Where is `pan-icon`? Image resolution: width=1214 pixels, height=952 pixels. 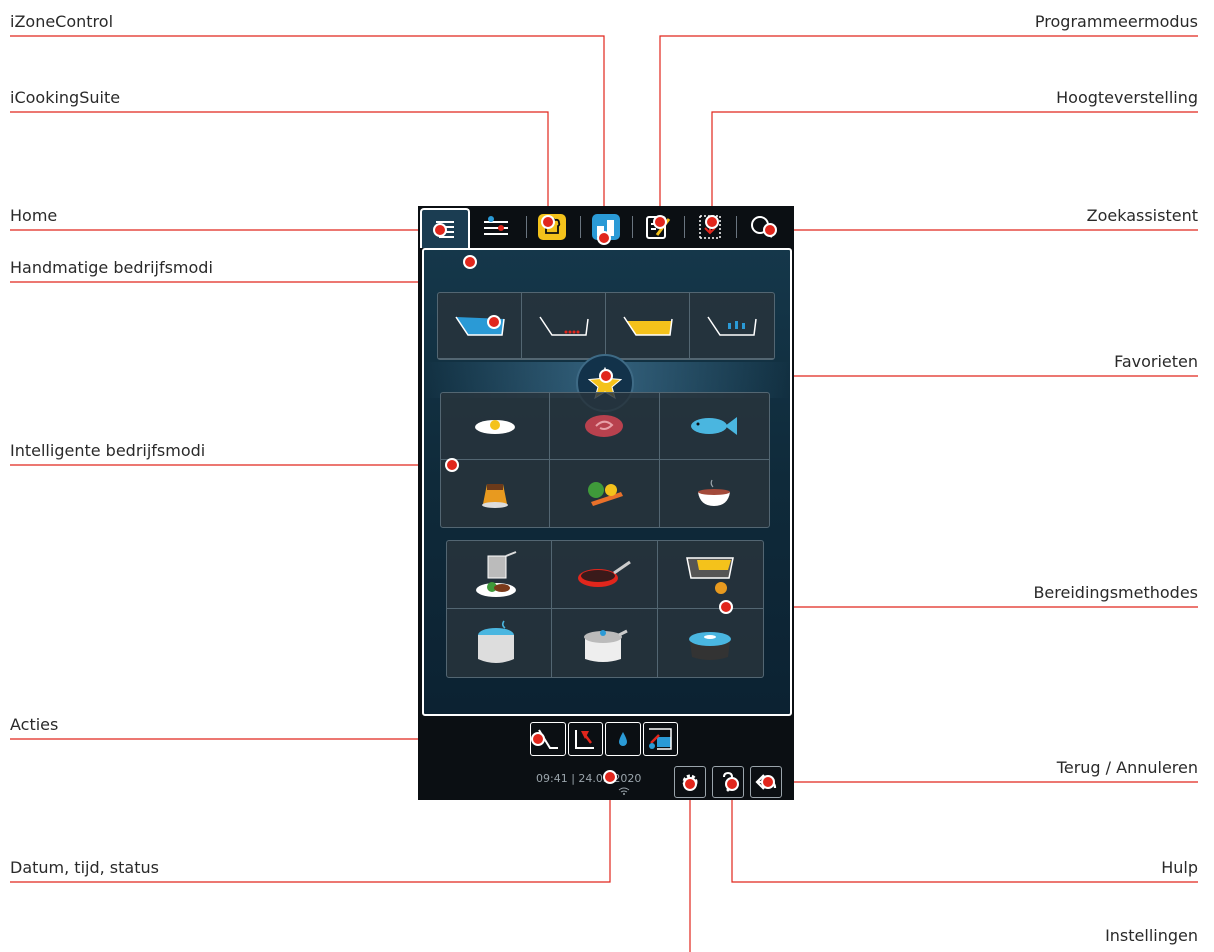
pan-icon is located at coordinates (605, 573).